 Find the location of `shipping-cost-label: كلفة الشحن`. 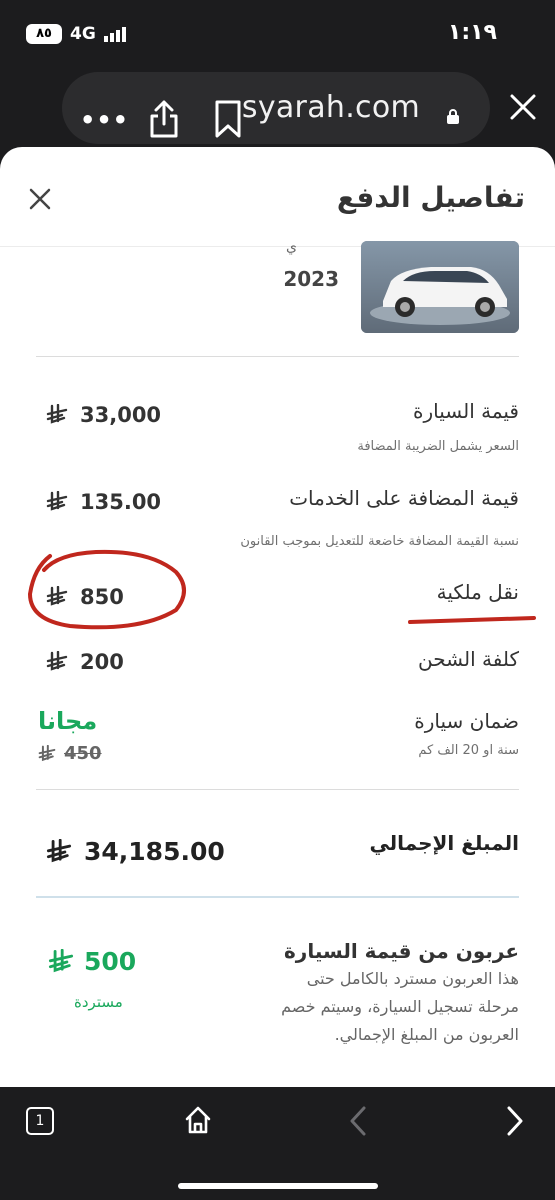

shipping-cost-label: كلفة الشحن is located at coordinates (468, 659).